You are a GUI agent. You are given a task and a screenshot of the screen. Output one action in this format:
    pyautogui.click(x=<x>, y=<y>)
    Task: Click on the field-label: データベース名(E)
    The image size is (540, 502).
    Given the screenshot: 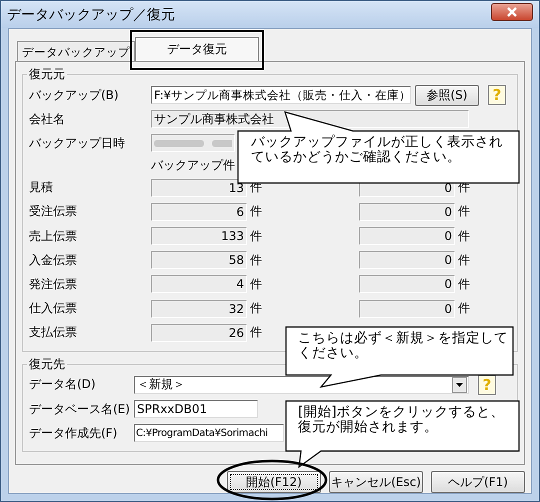 What is the action you would take?
    pyautogui.click(x=80, y=409)
    